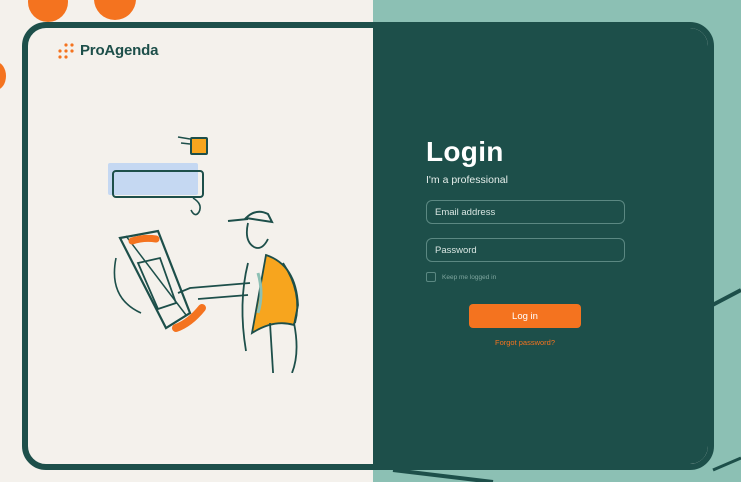  I want to click on forgot-password-link: Forgot password?, so click(525, 342).